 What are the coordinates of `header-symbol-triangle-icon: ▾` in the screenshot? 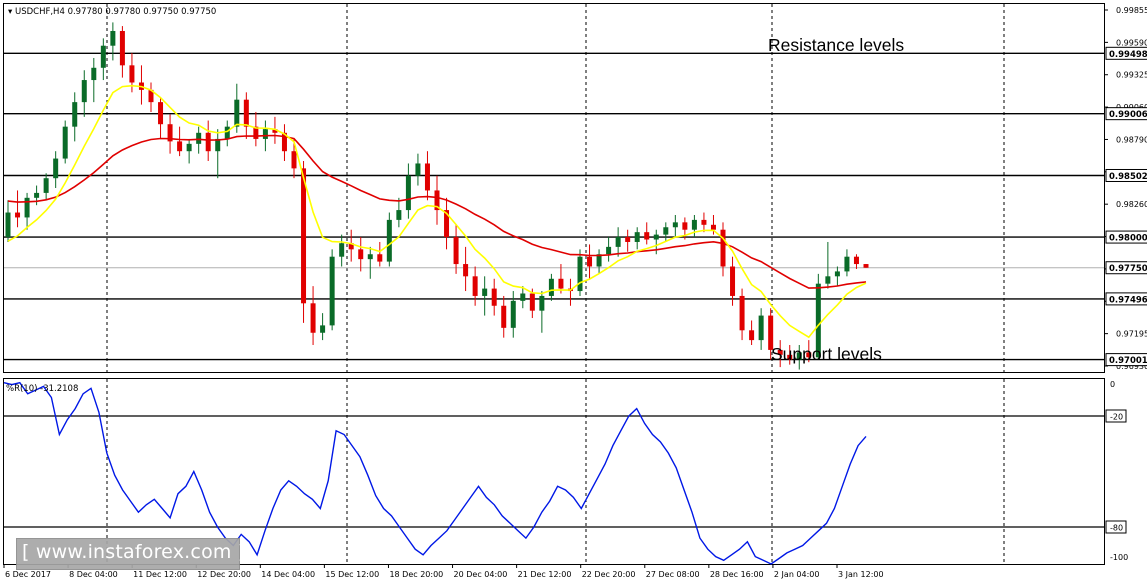 It's located at (11, 12).